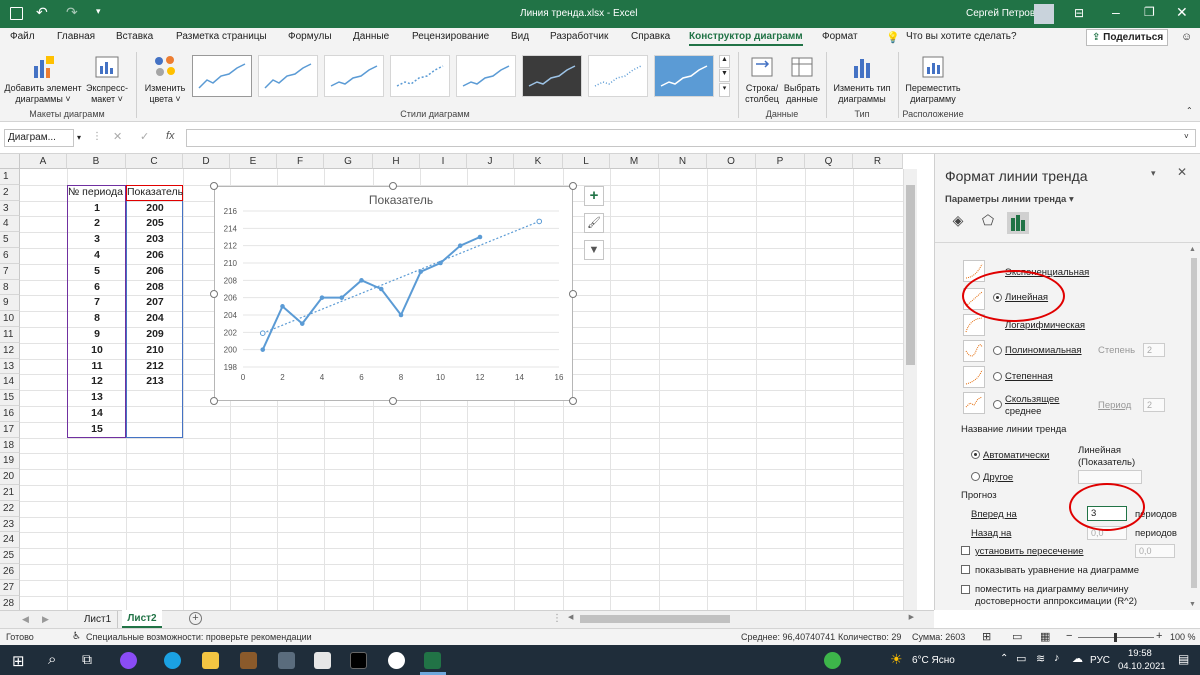 Image resolution: width=1200 pixels, height=675 pixels. What do you see at coordinates (42, 12) in the screenshot?
I see `undo-icon: ↶` at bounding box center [42, 12].